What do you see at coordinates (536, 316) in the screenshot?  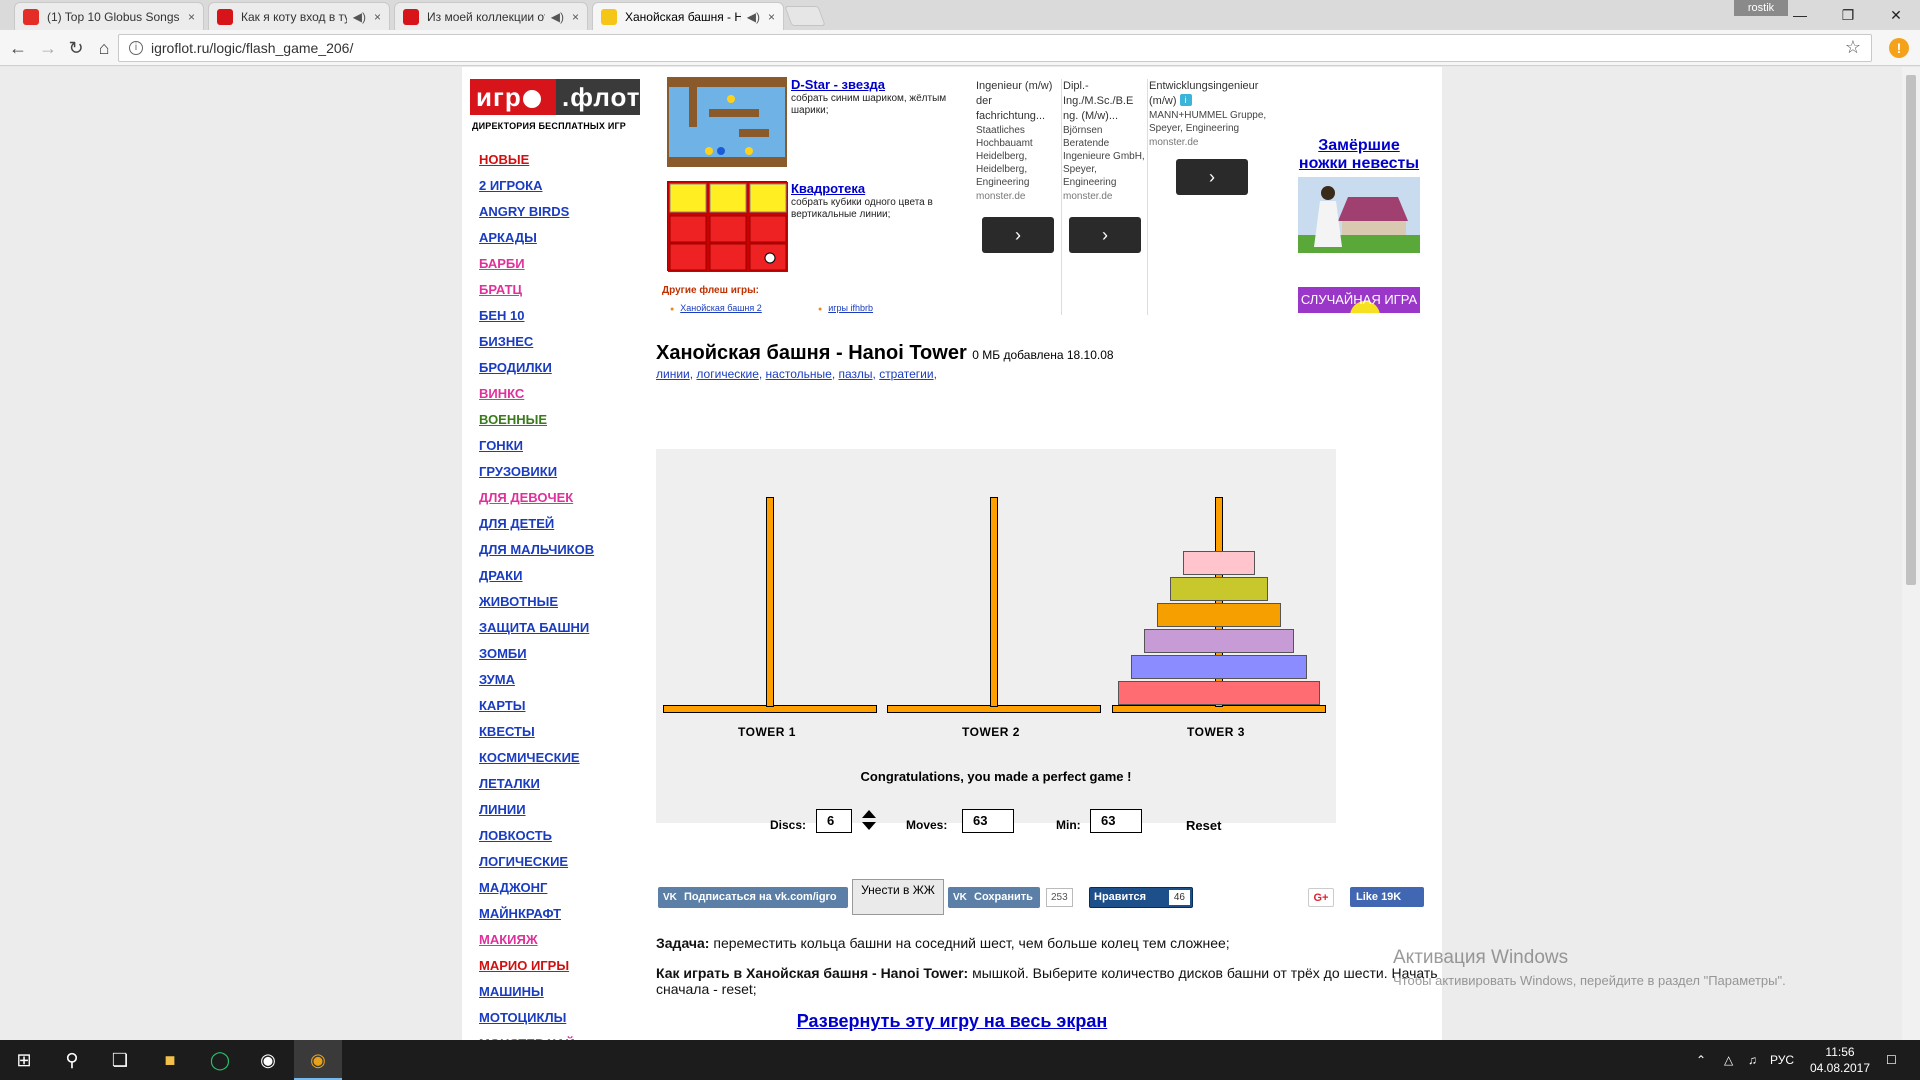 I see `category-link: БЕН 10` at bounding box center [536, 316].